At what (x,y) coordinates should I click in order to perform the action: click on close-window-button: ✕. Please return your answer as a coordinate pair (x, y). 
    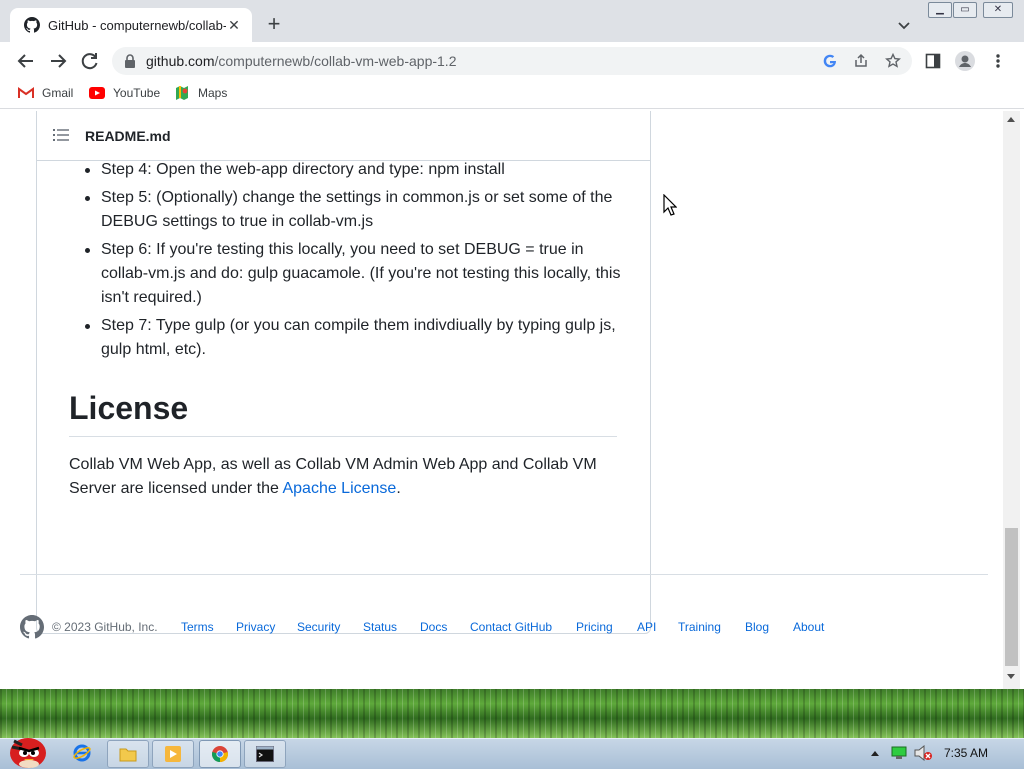
    Looking at the image, I should click on (998, 10).